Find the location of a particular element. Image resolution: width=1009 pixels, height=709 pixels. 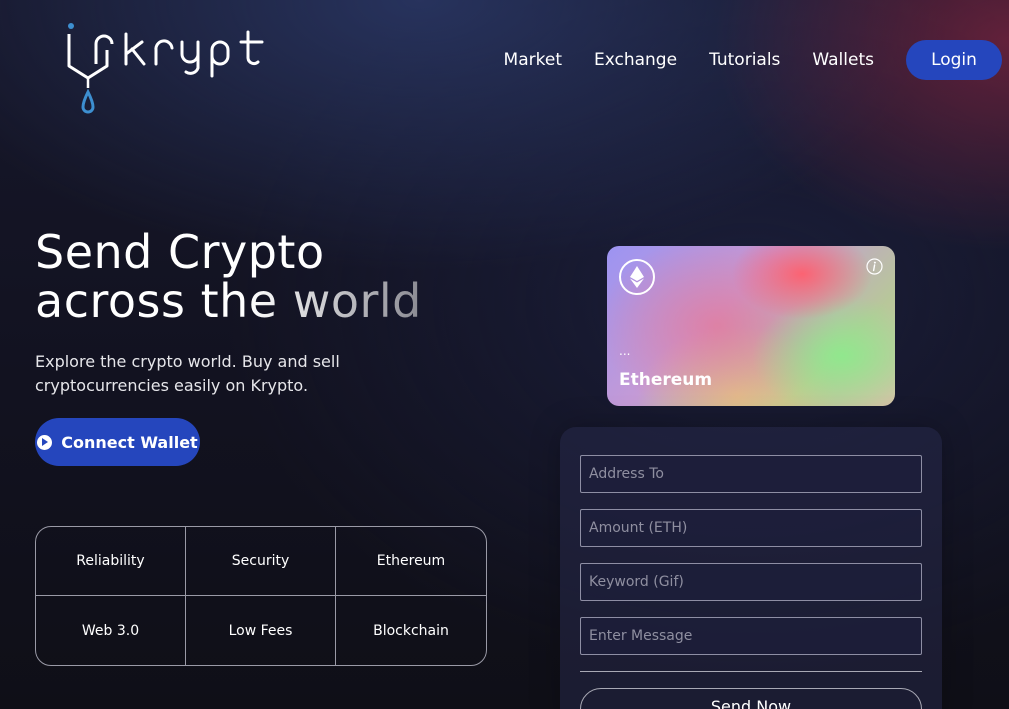

play-icon is located at coordinates (45, 442).